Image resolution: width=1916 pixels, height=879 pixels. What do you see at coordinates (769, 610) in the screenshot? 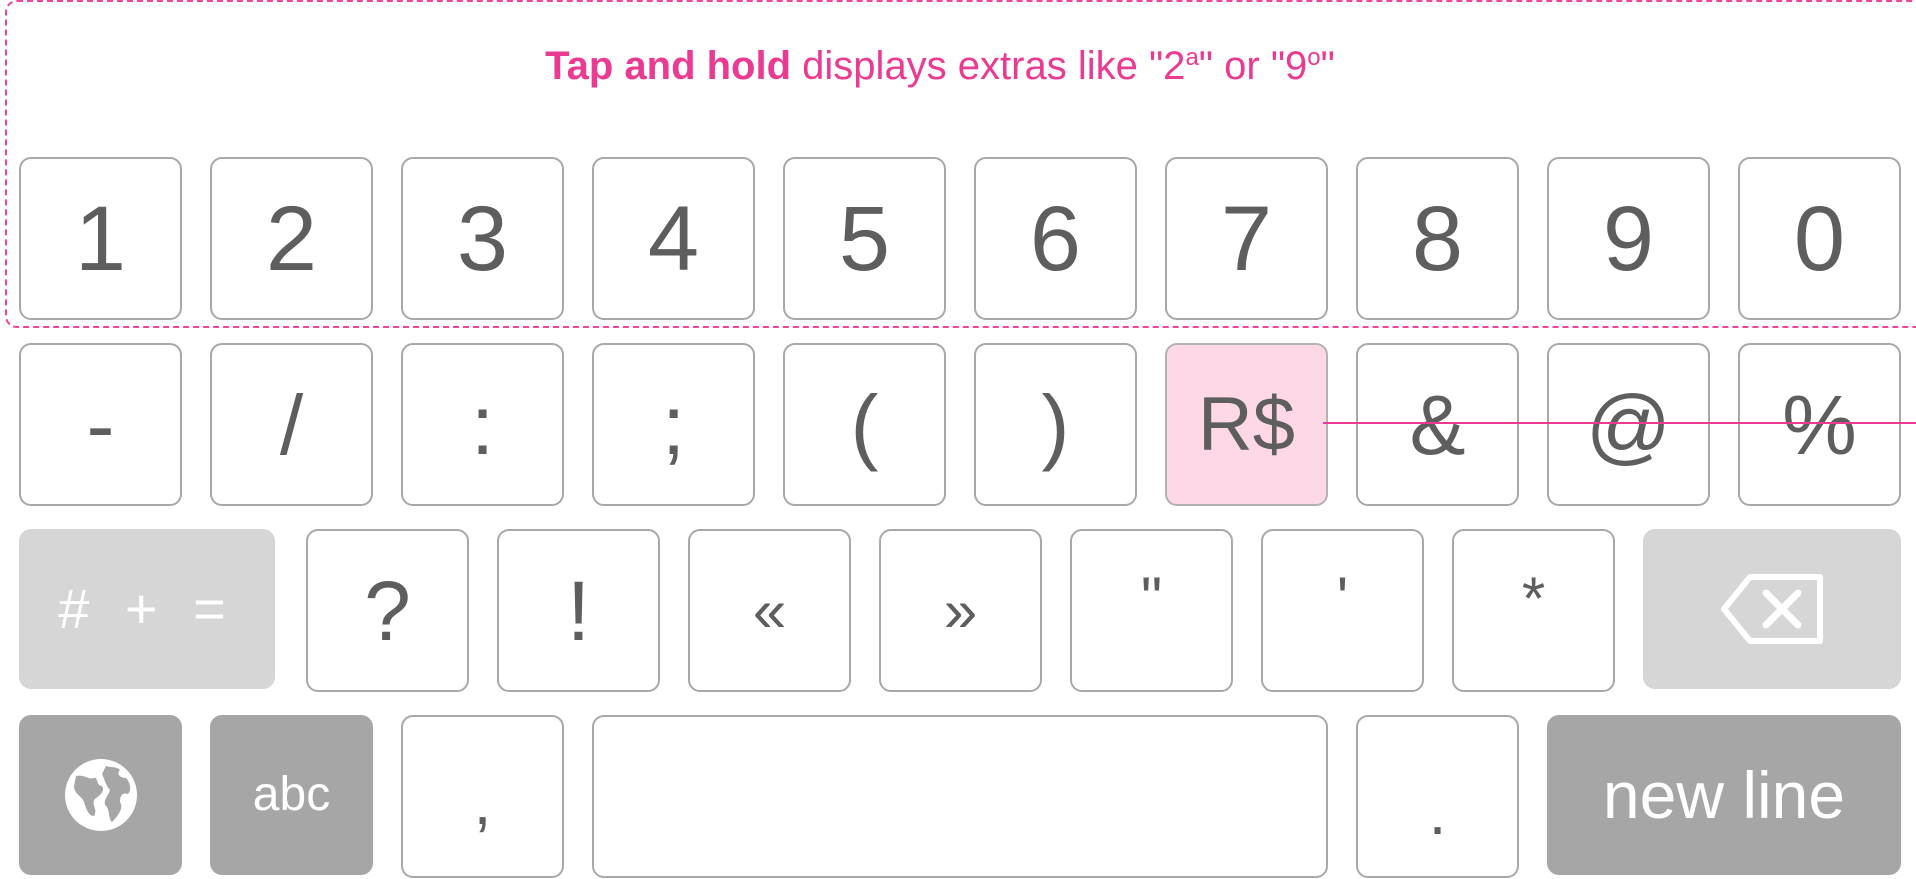
I see `key-left-guillemet: «` at bounding box center [769, 610].